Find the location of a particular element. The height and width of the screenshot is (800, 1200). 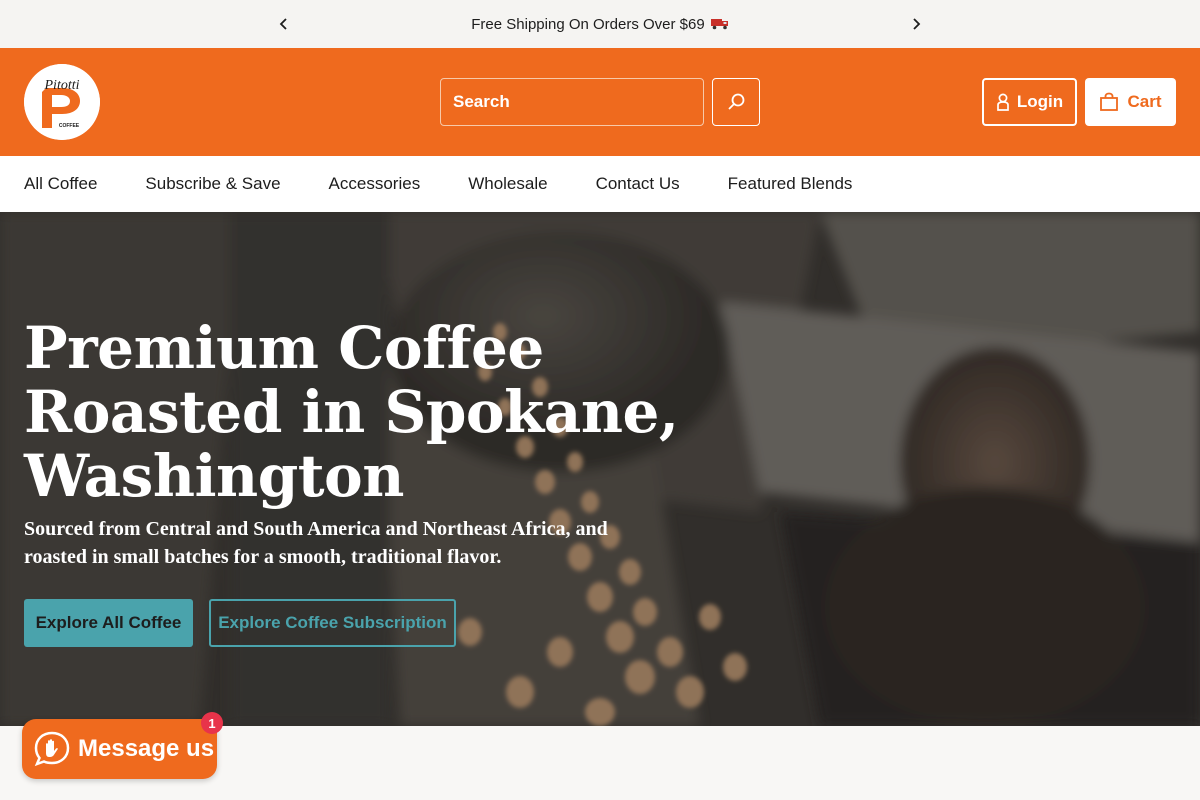

nav-item-accessories: Accessories is located at coordinates (375, 184).